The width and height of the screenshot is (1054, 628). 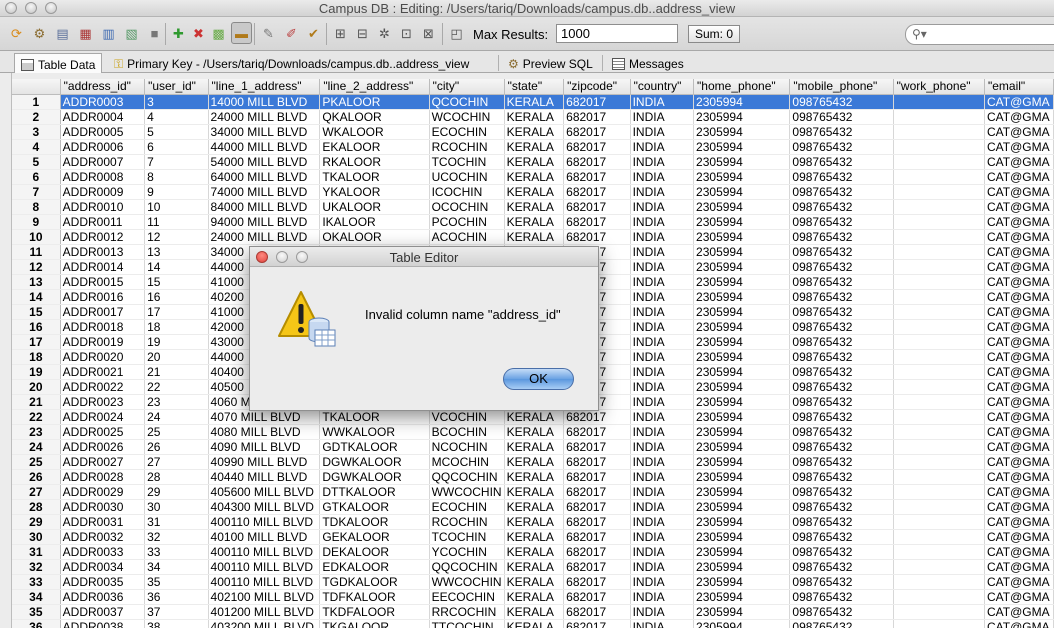 I want to click on table-cell: 40440 MILL BLVD, so click(x=264, y=477).